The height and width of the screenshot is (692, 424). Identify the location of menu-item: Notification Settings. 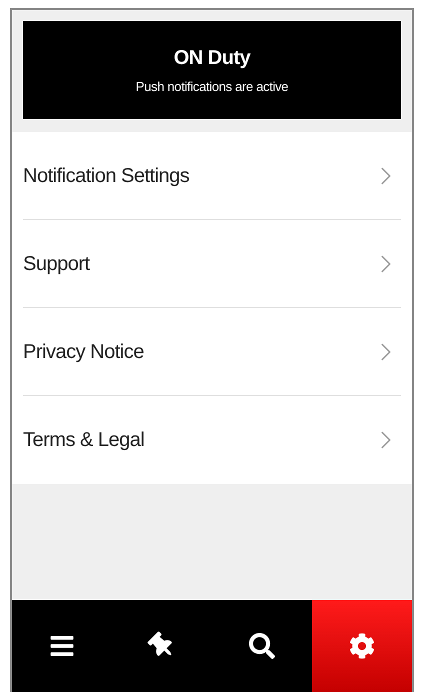
(212, 176).